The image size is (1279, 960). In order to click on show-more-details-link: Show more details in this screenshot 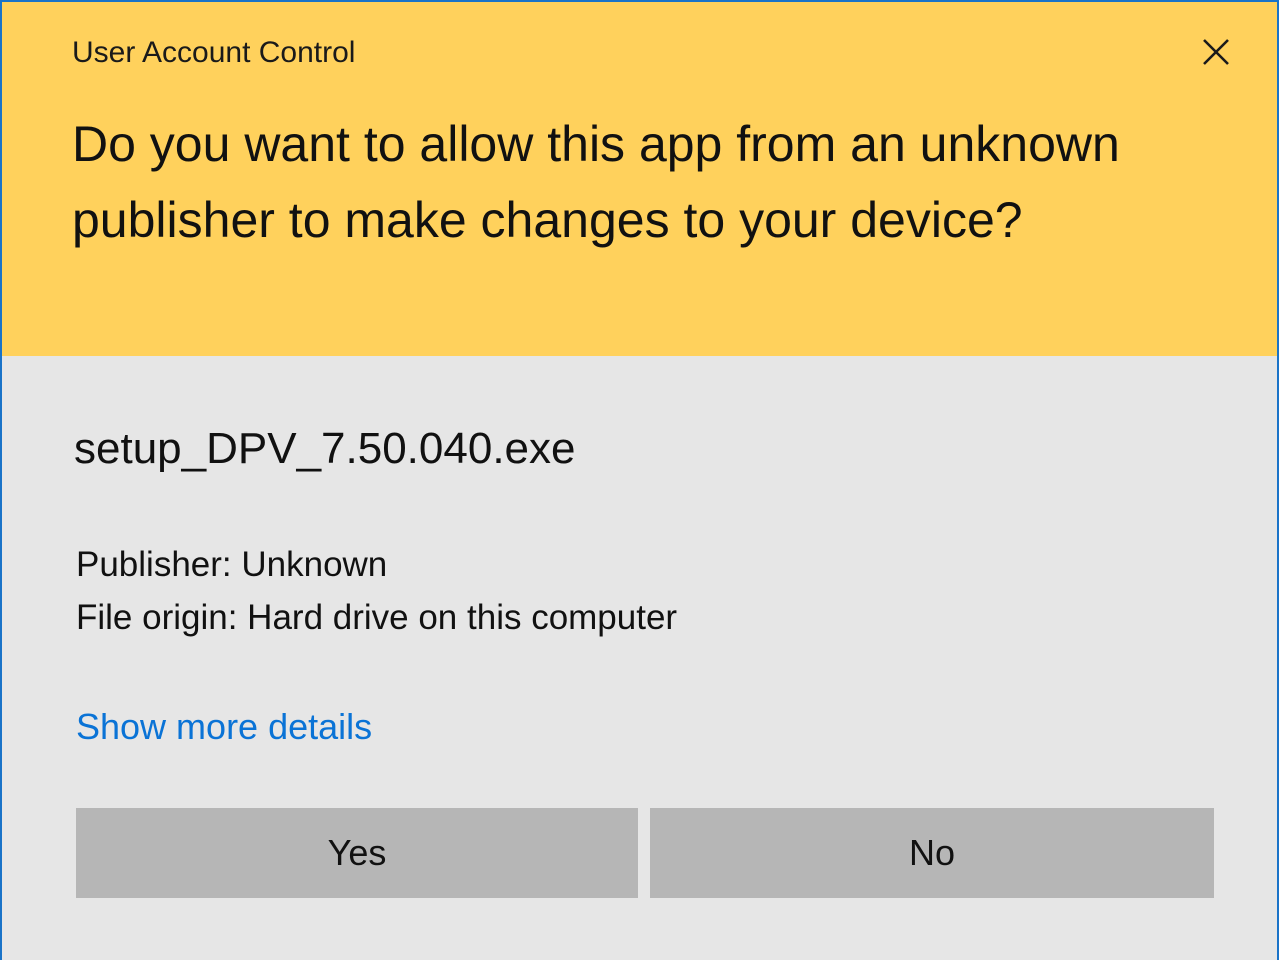, I will do `click(224, 727)`.